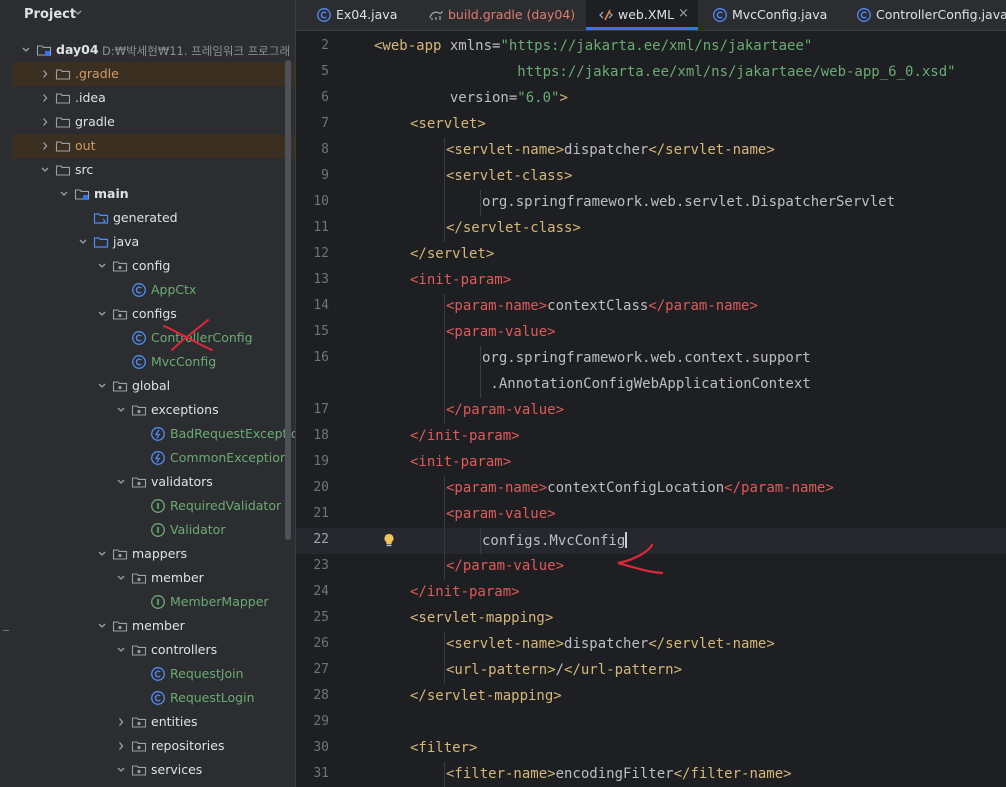 This screenshot has height=787, width=1006. What do you see at coordinates (153, 650) in the screenshot?
I see `tree-item-controllers: controllers` at bounding box center [153, 650].